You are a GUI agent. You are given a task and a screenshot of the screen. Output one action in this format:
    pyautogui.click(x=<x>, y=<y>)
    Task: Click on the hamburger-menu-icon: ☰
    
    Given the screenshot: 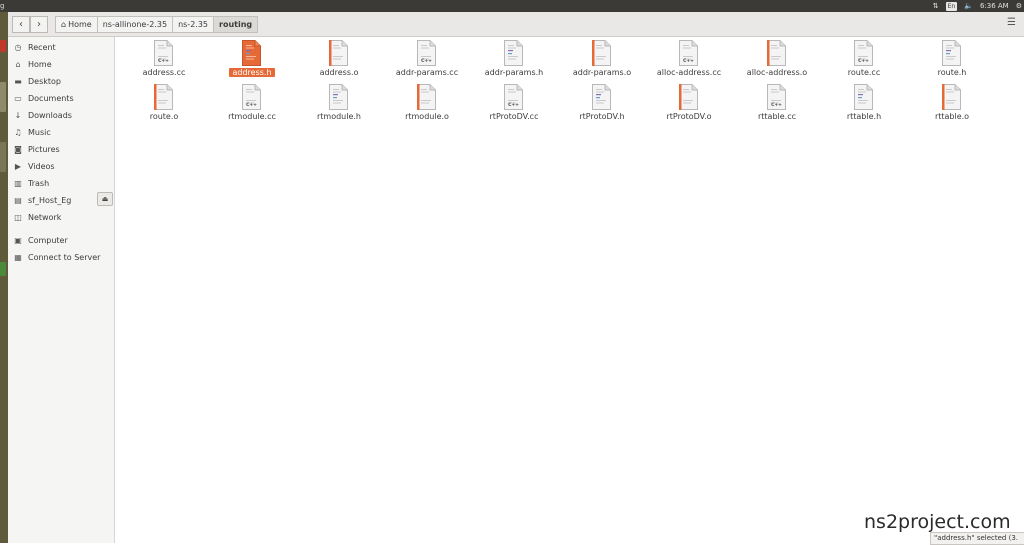 What is the action you would take?
    pyautogui.click(x=1011, y=23)
    